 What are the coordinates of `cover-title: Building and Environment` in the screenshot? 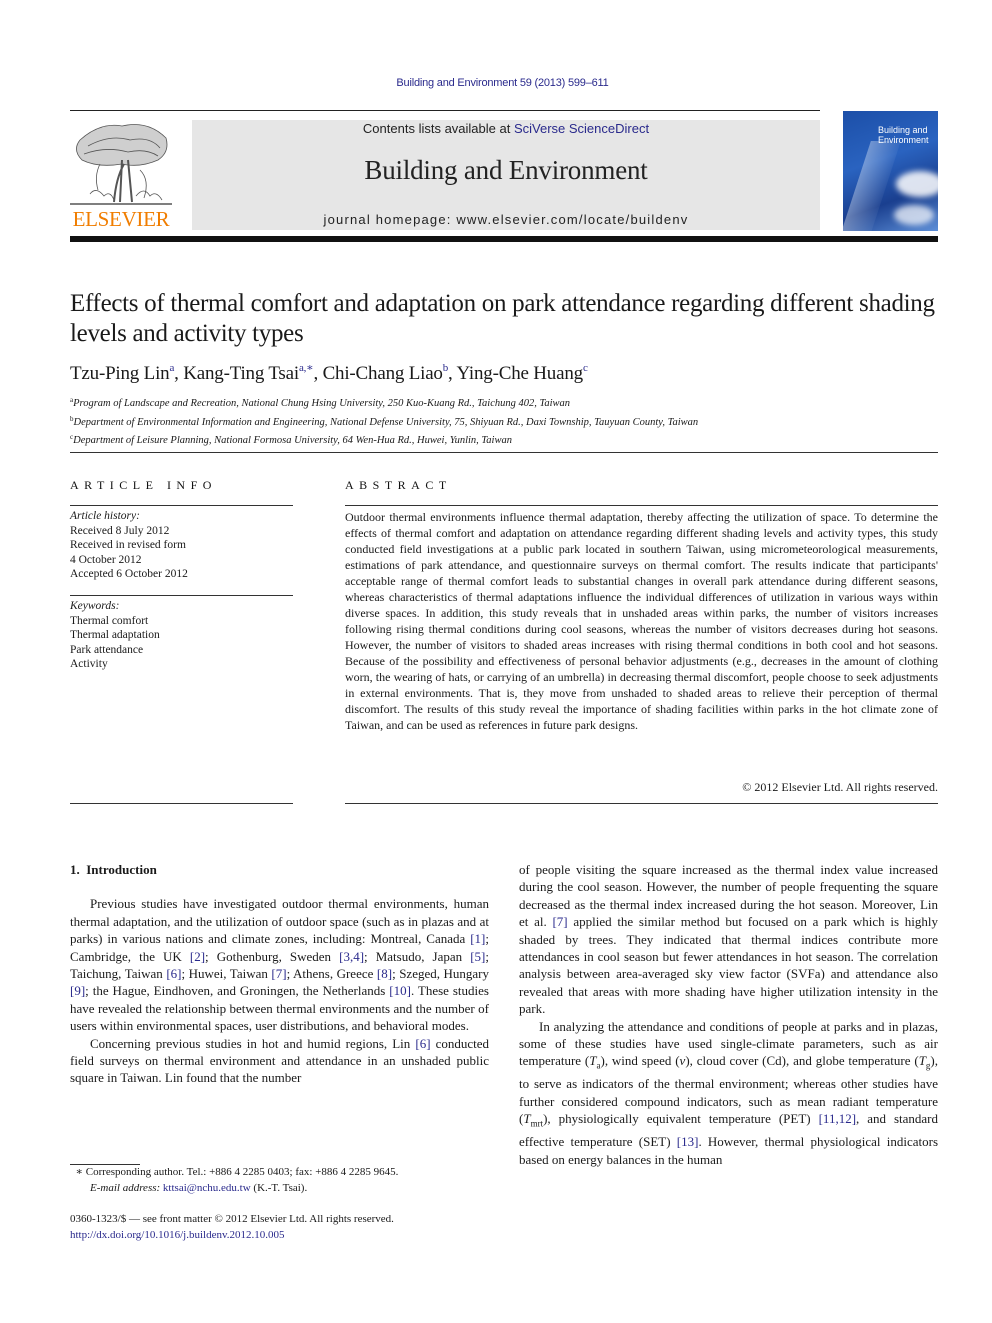 It's located at (903, 135).